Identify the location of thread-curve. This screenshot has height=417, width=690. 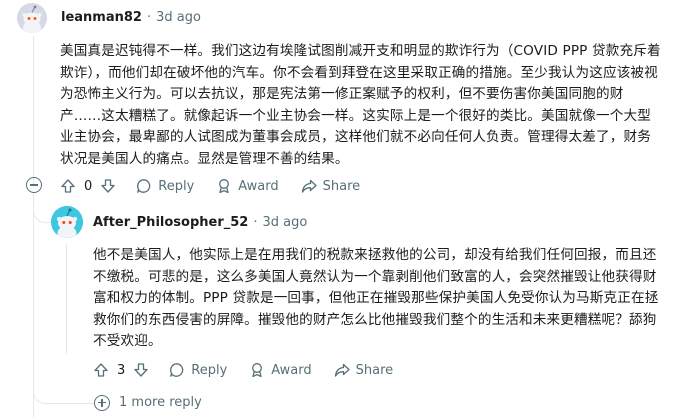
(42, 207).